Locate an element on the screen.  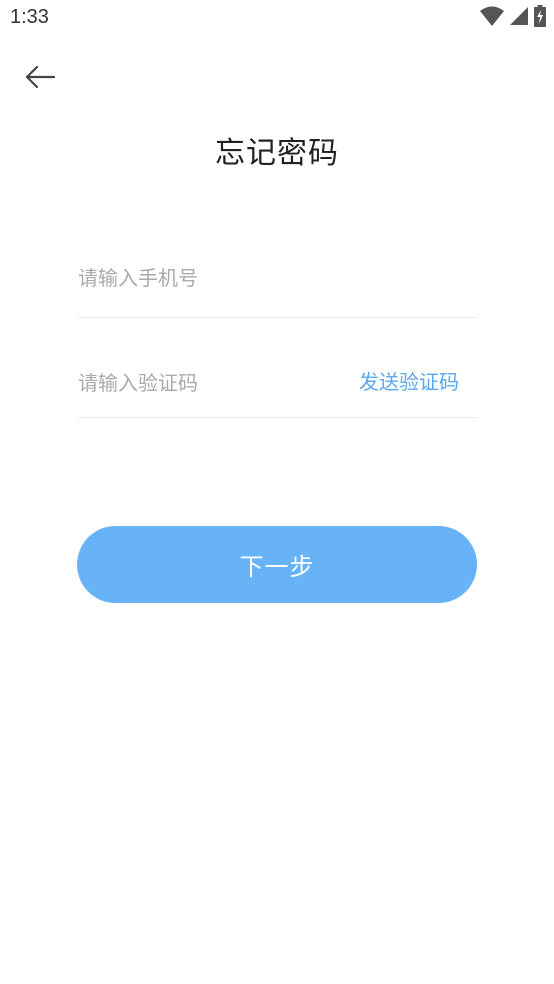
status-icons is located at coordinates (513, 18).